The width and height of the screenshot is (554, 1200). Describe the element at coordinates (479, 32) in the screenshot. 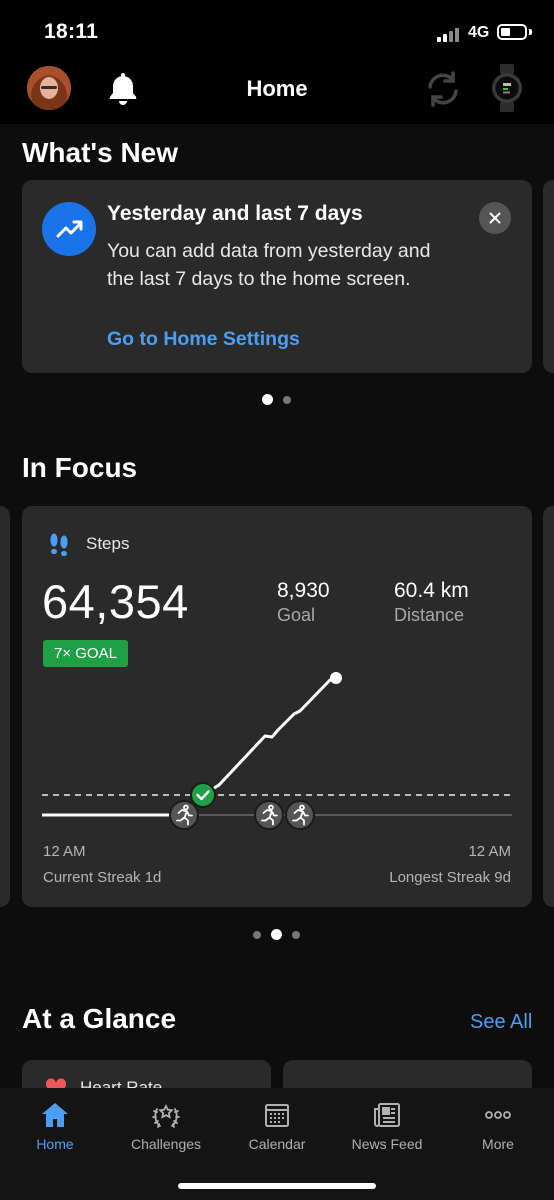

I see `network-type: 4G` at that location.